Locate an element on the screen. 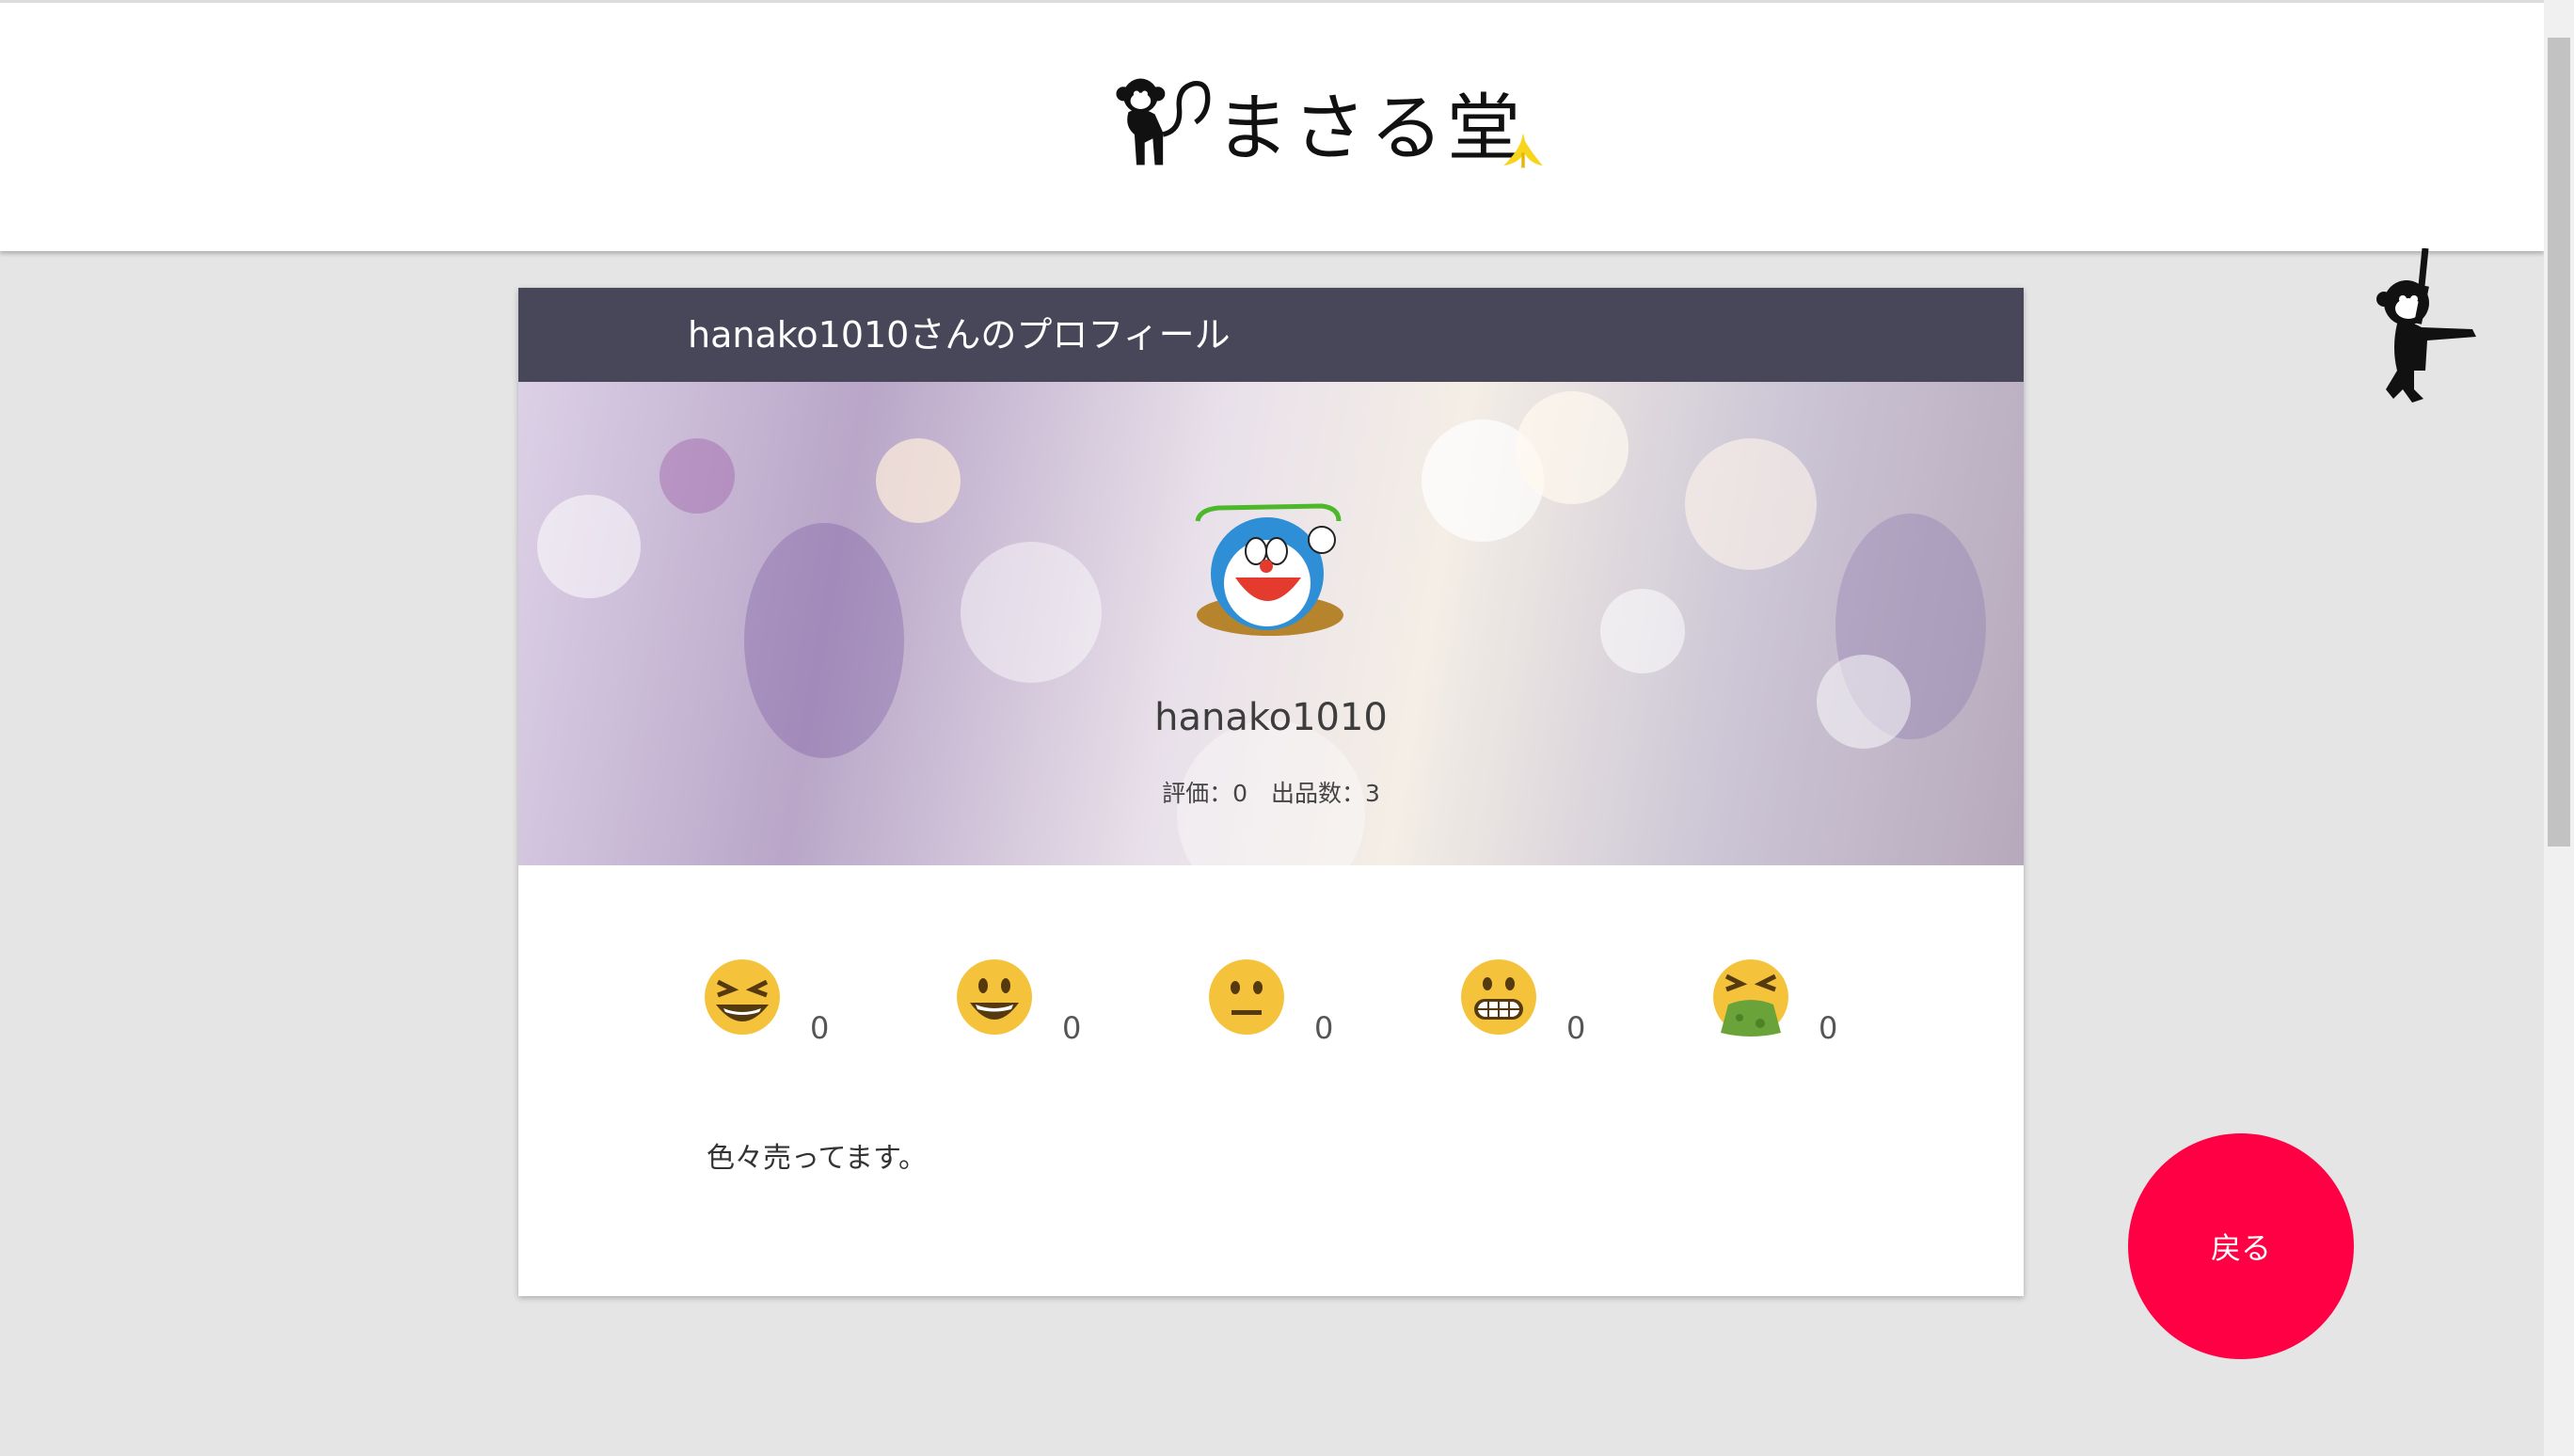 This screenshot has width=2574, height=1456. back-button: 戻る is located at coordinates (2241, 1246).